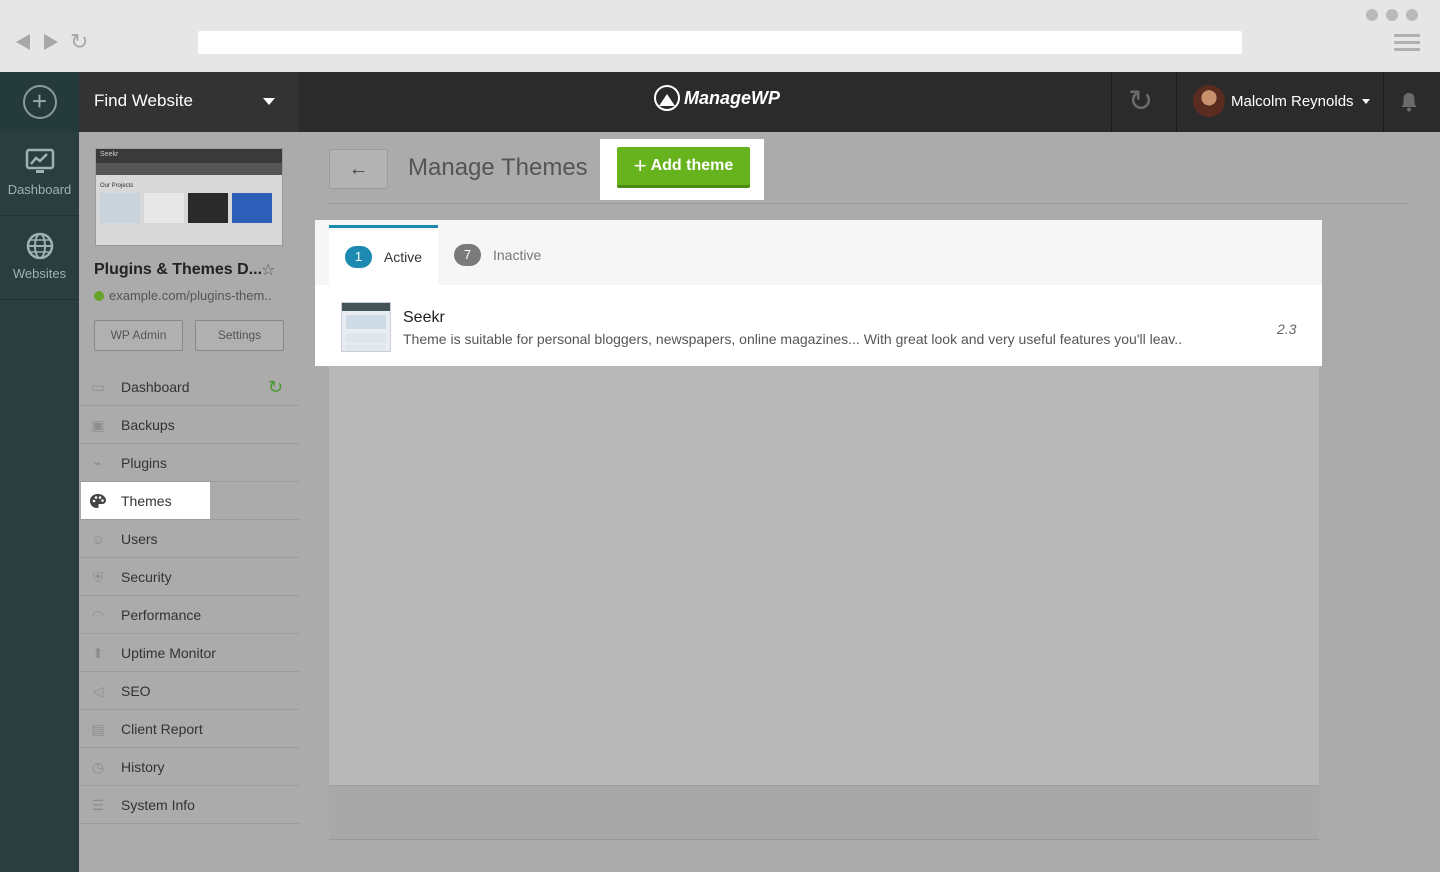 Image resolution: width=1440 pixels, height=872 pixels. I want to click on site-url: example.com/plugins-them.., so click(194, 295).